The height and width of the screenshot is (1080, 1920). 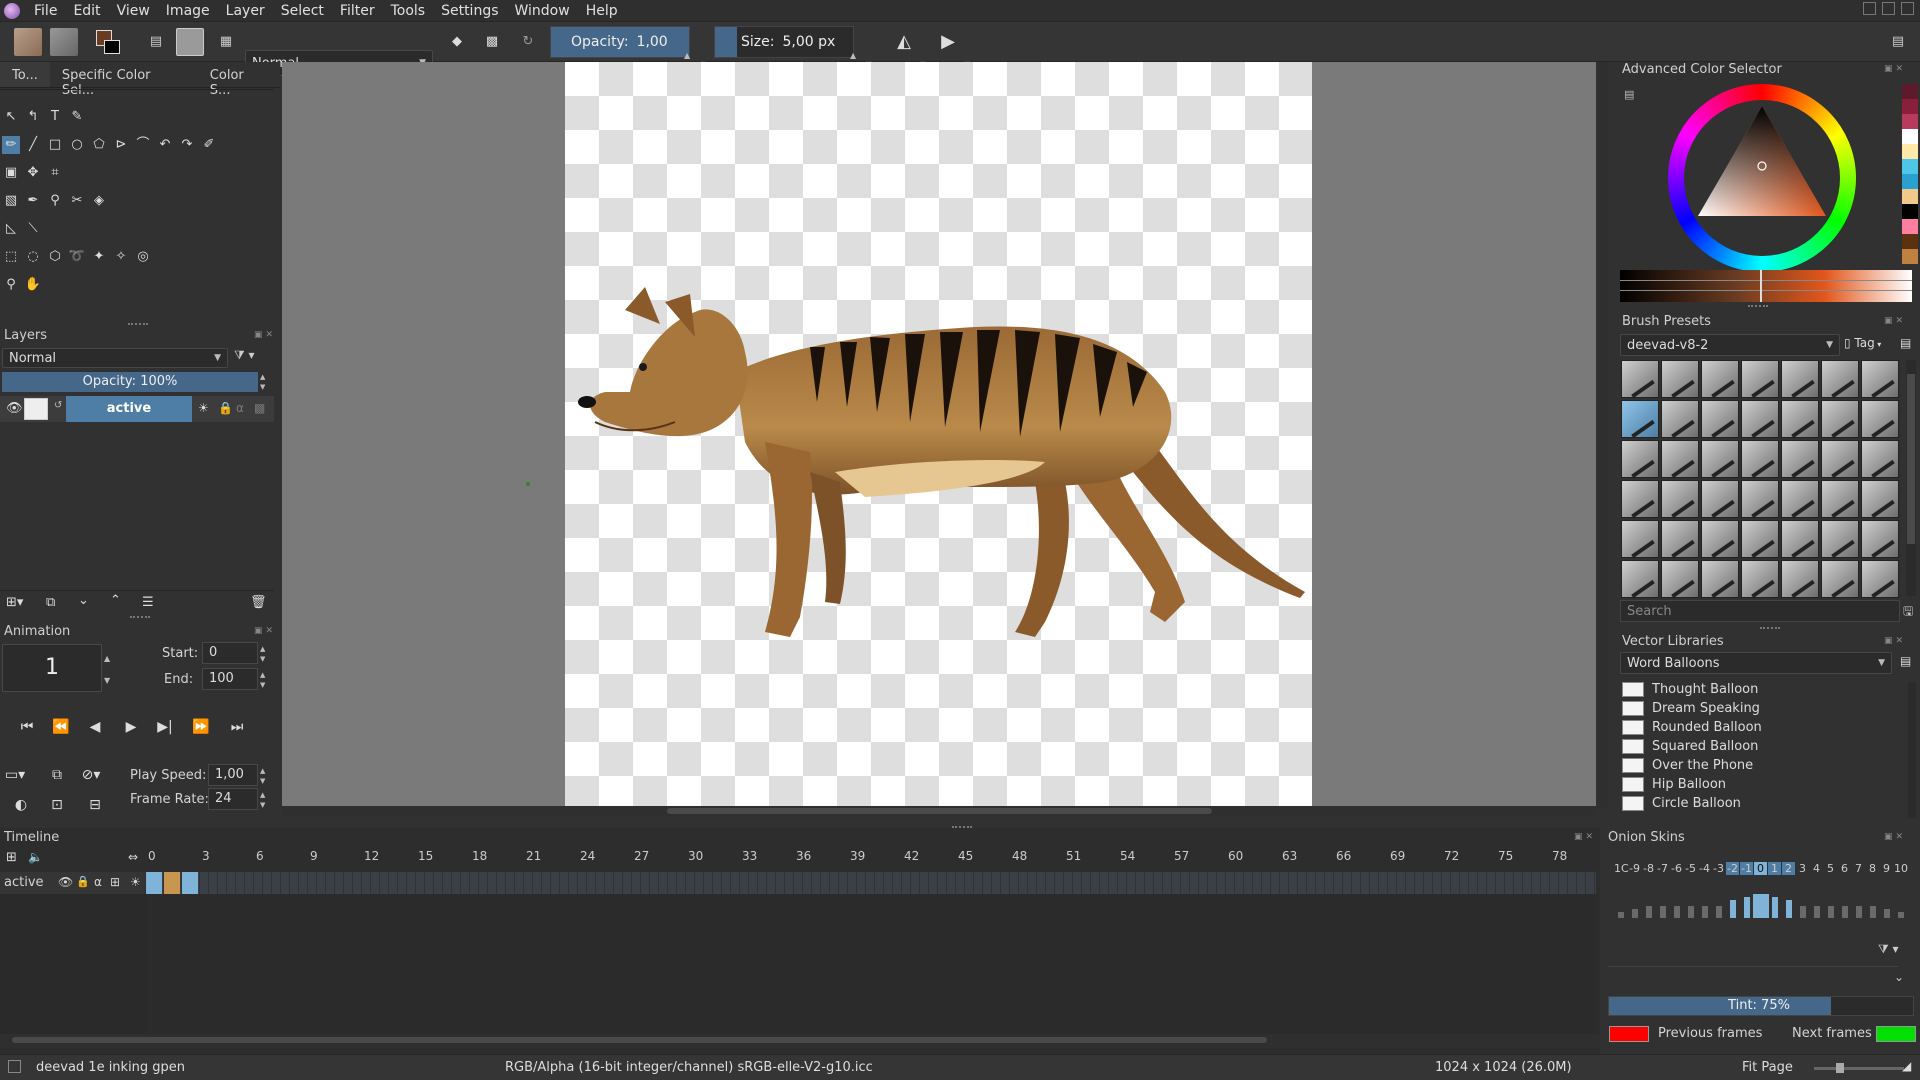 What do you see at coordinates (1886, 868) in the screenshot?
I see `onion-frame-number: 9` at bounding box center [1886, 868].